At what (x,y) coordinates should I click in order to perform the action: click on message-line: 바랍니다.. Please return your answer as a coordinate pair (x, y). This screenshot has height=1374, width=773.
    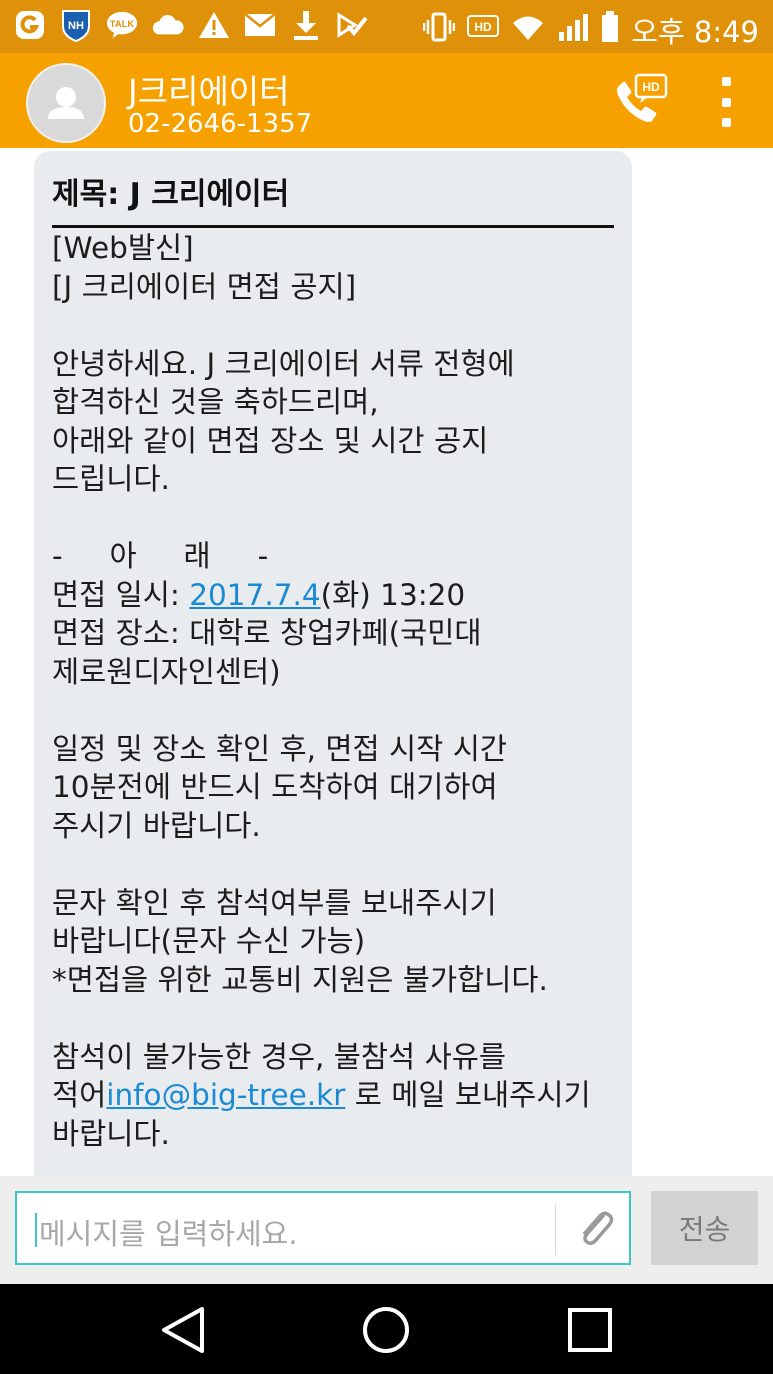
    Looking at the image, I should click on (111, 1133).